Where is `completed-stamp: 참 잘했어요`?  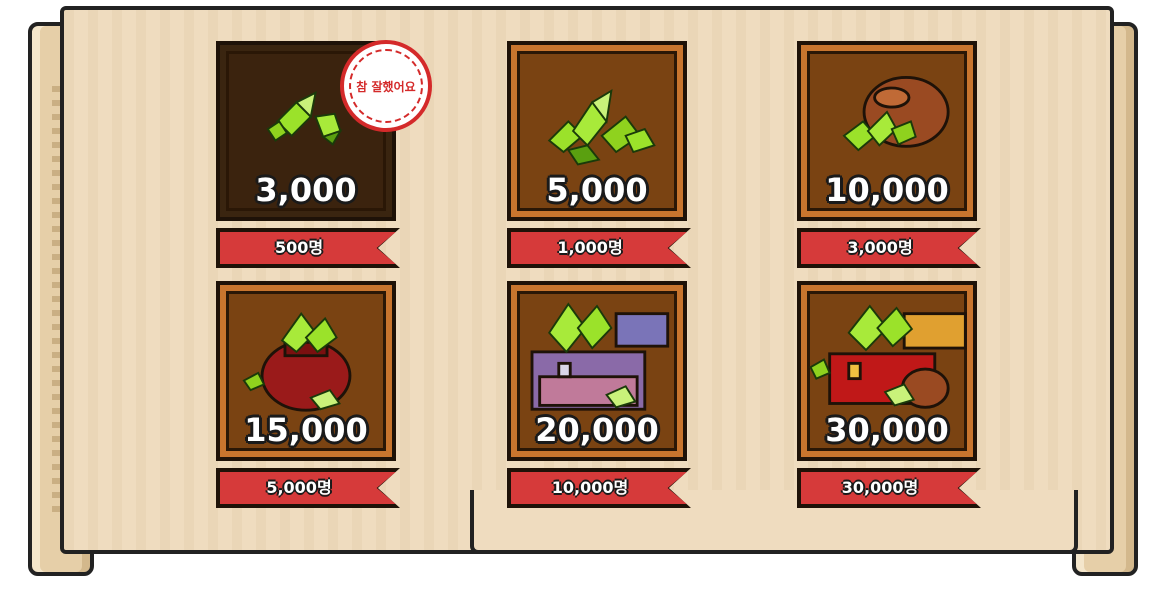
completed-stamp: 참 잘했어요 is located at coordinates (386, 86).